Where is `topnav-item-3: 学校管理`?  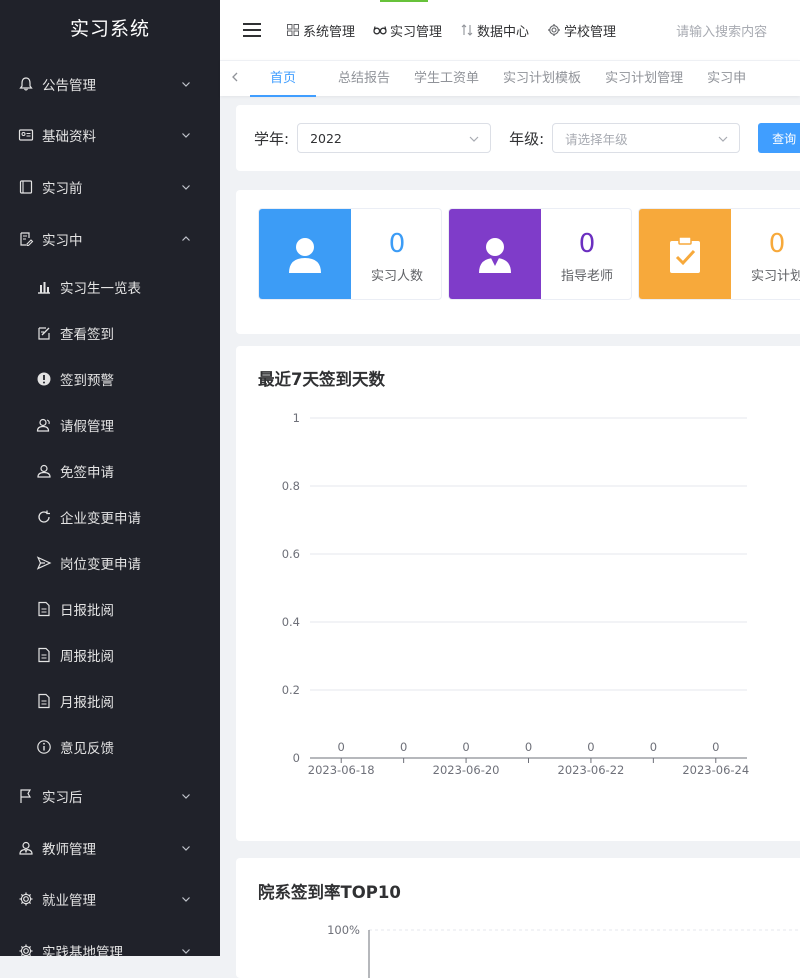 topnav-item-3: 学校管理 is located at coordinates (581, 30).